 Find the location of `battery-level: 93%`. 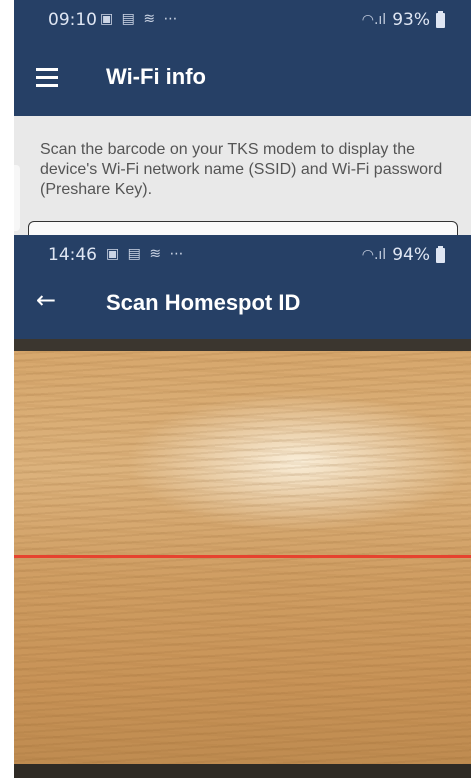

battery-level: 93% is located at coordinates (411, 20).